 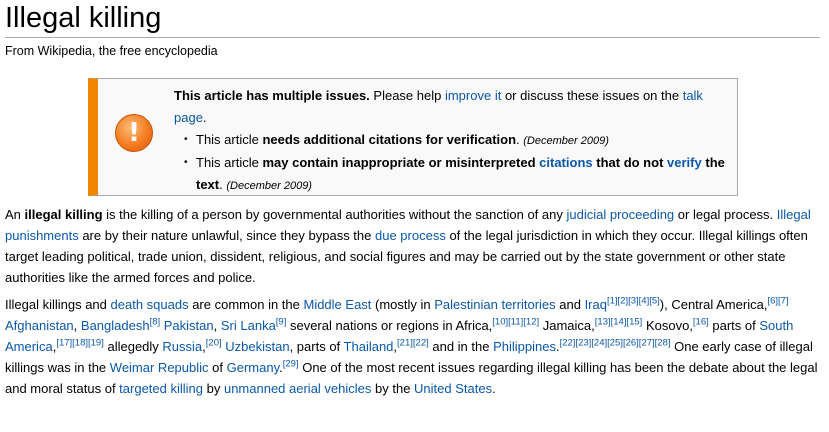 I want to click on link-russia: Russia, so click(x=182, y=346).